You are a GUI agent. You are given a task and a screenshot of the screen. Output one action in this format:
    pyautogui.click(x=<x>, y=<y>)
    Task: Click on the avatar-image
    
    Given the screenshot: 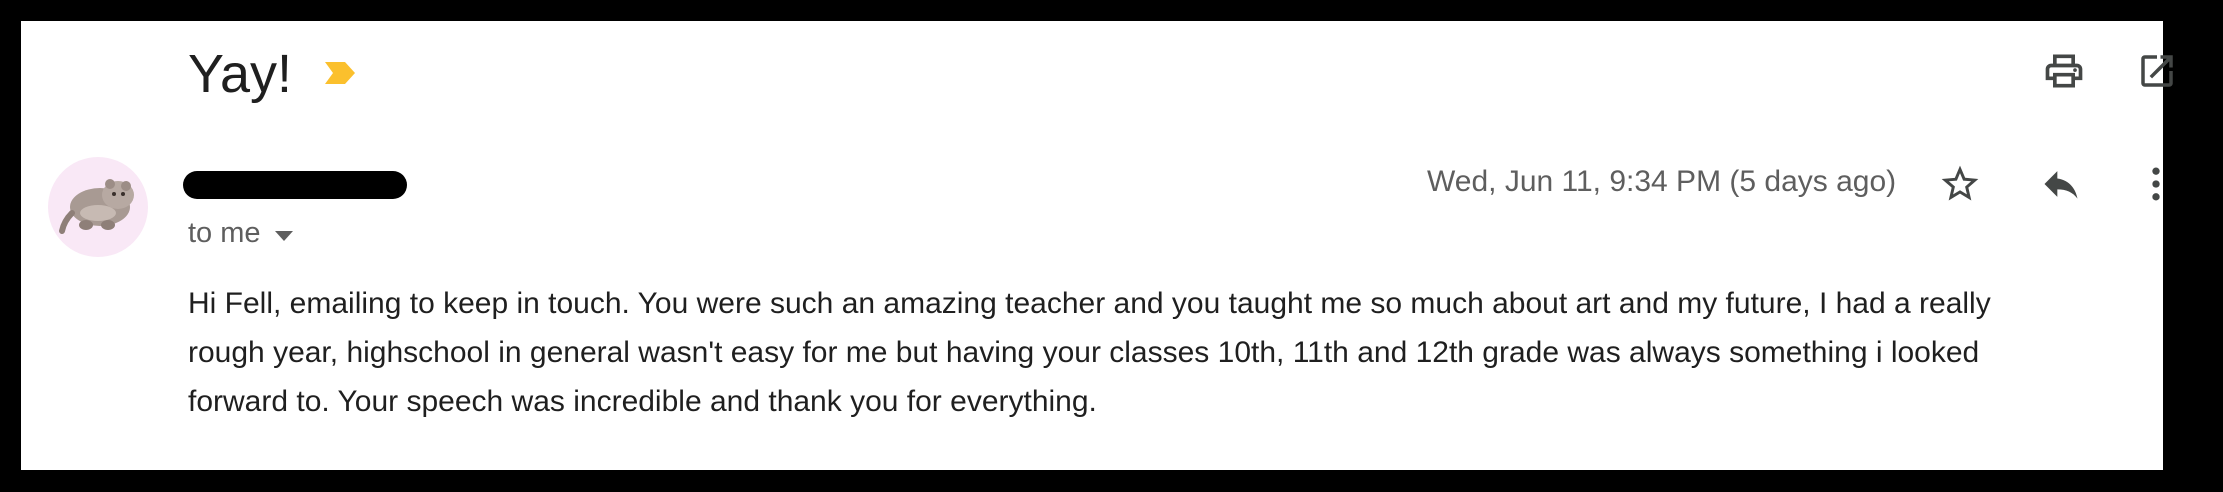 What is the action you would take?
    pyautogui.click(x=96, y=206)
    